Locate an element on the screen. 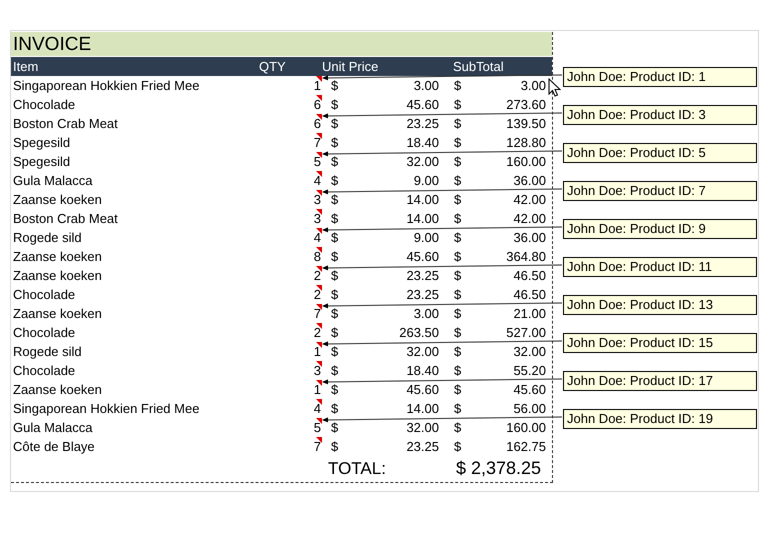  table-cell-text: 263.50 is located at coordinates (418, 333).